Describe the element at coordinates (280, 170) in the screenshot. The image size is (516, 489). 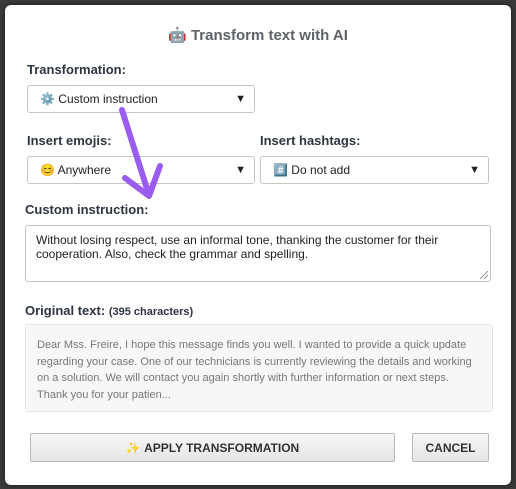
I see `hashtag-icon: #️⃣` at that location.